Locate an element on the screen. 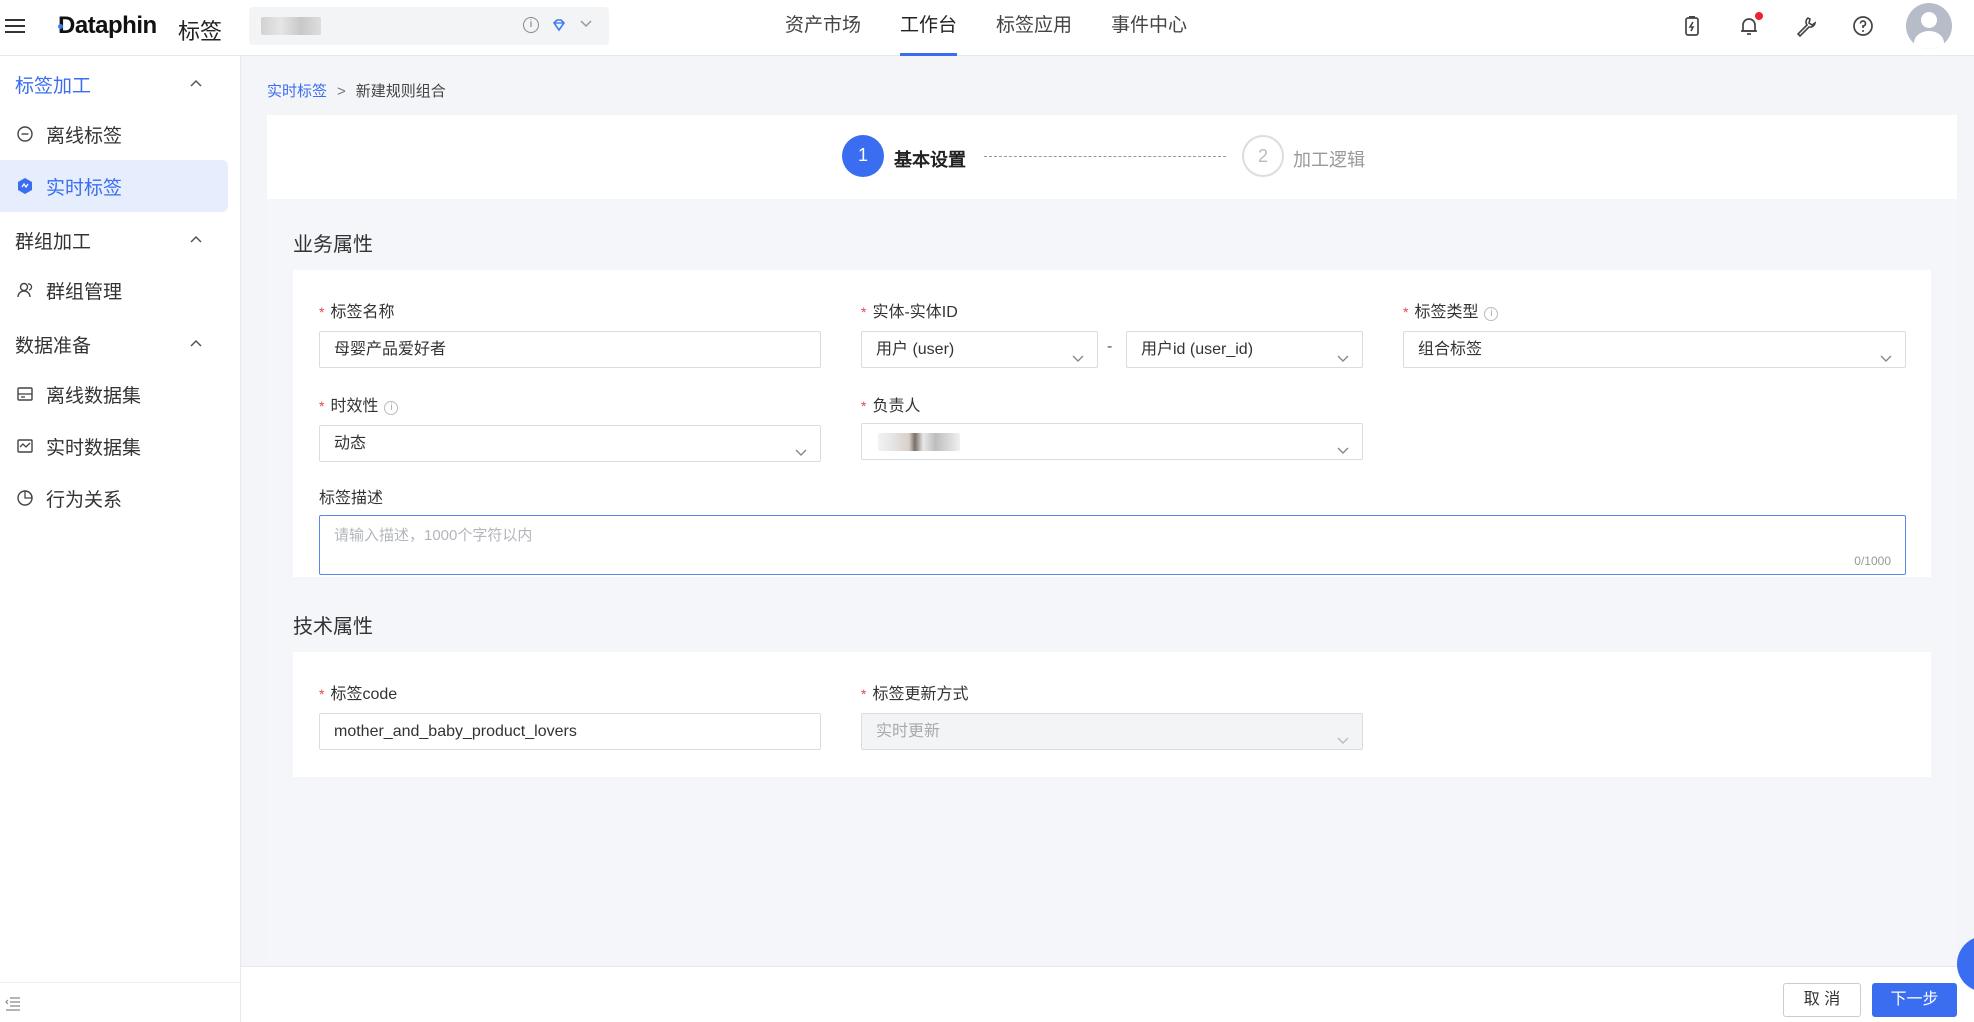 Image resolution: width=1974 pixels, height=1022 pixels. top-bar: Dataphin 标签 i 资产市场 工作台 标签应用 事件中心 is located at coordinates (987, 28).